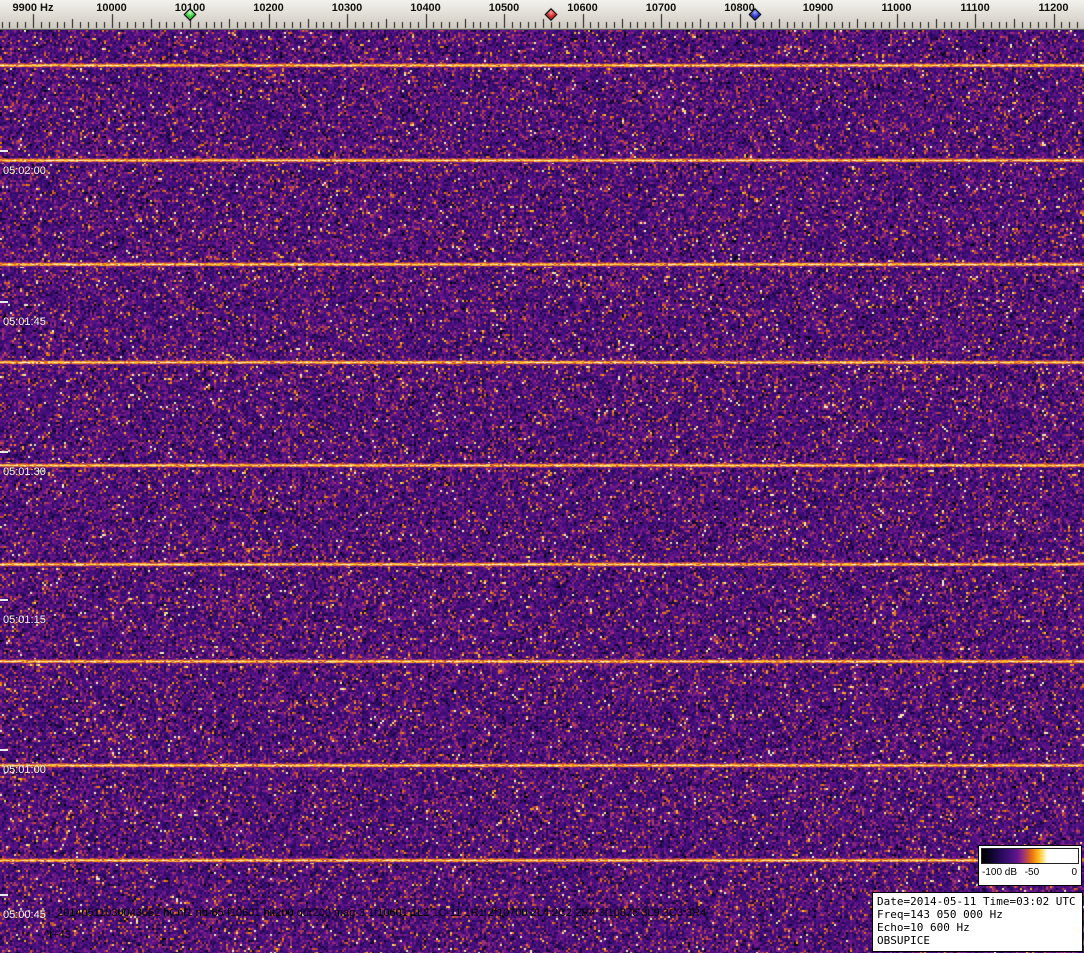 This screenshot has height=953, width=1084. What do you see at coordinates (923, 927) in the screenshot?
I see `info-echo-frequency: Echo=10 600 Hz` at bounding box center [923, 927].